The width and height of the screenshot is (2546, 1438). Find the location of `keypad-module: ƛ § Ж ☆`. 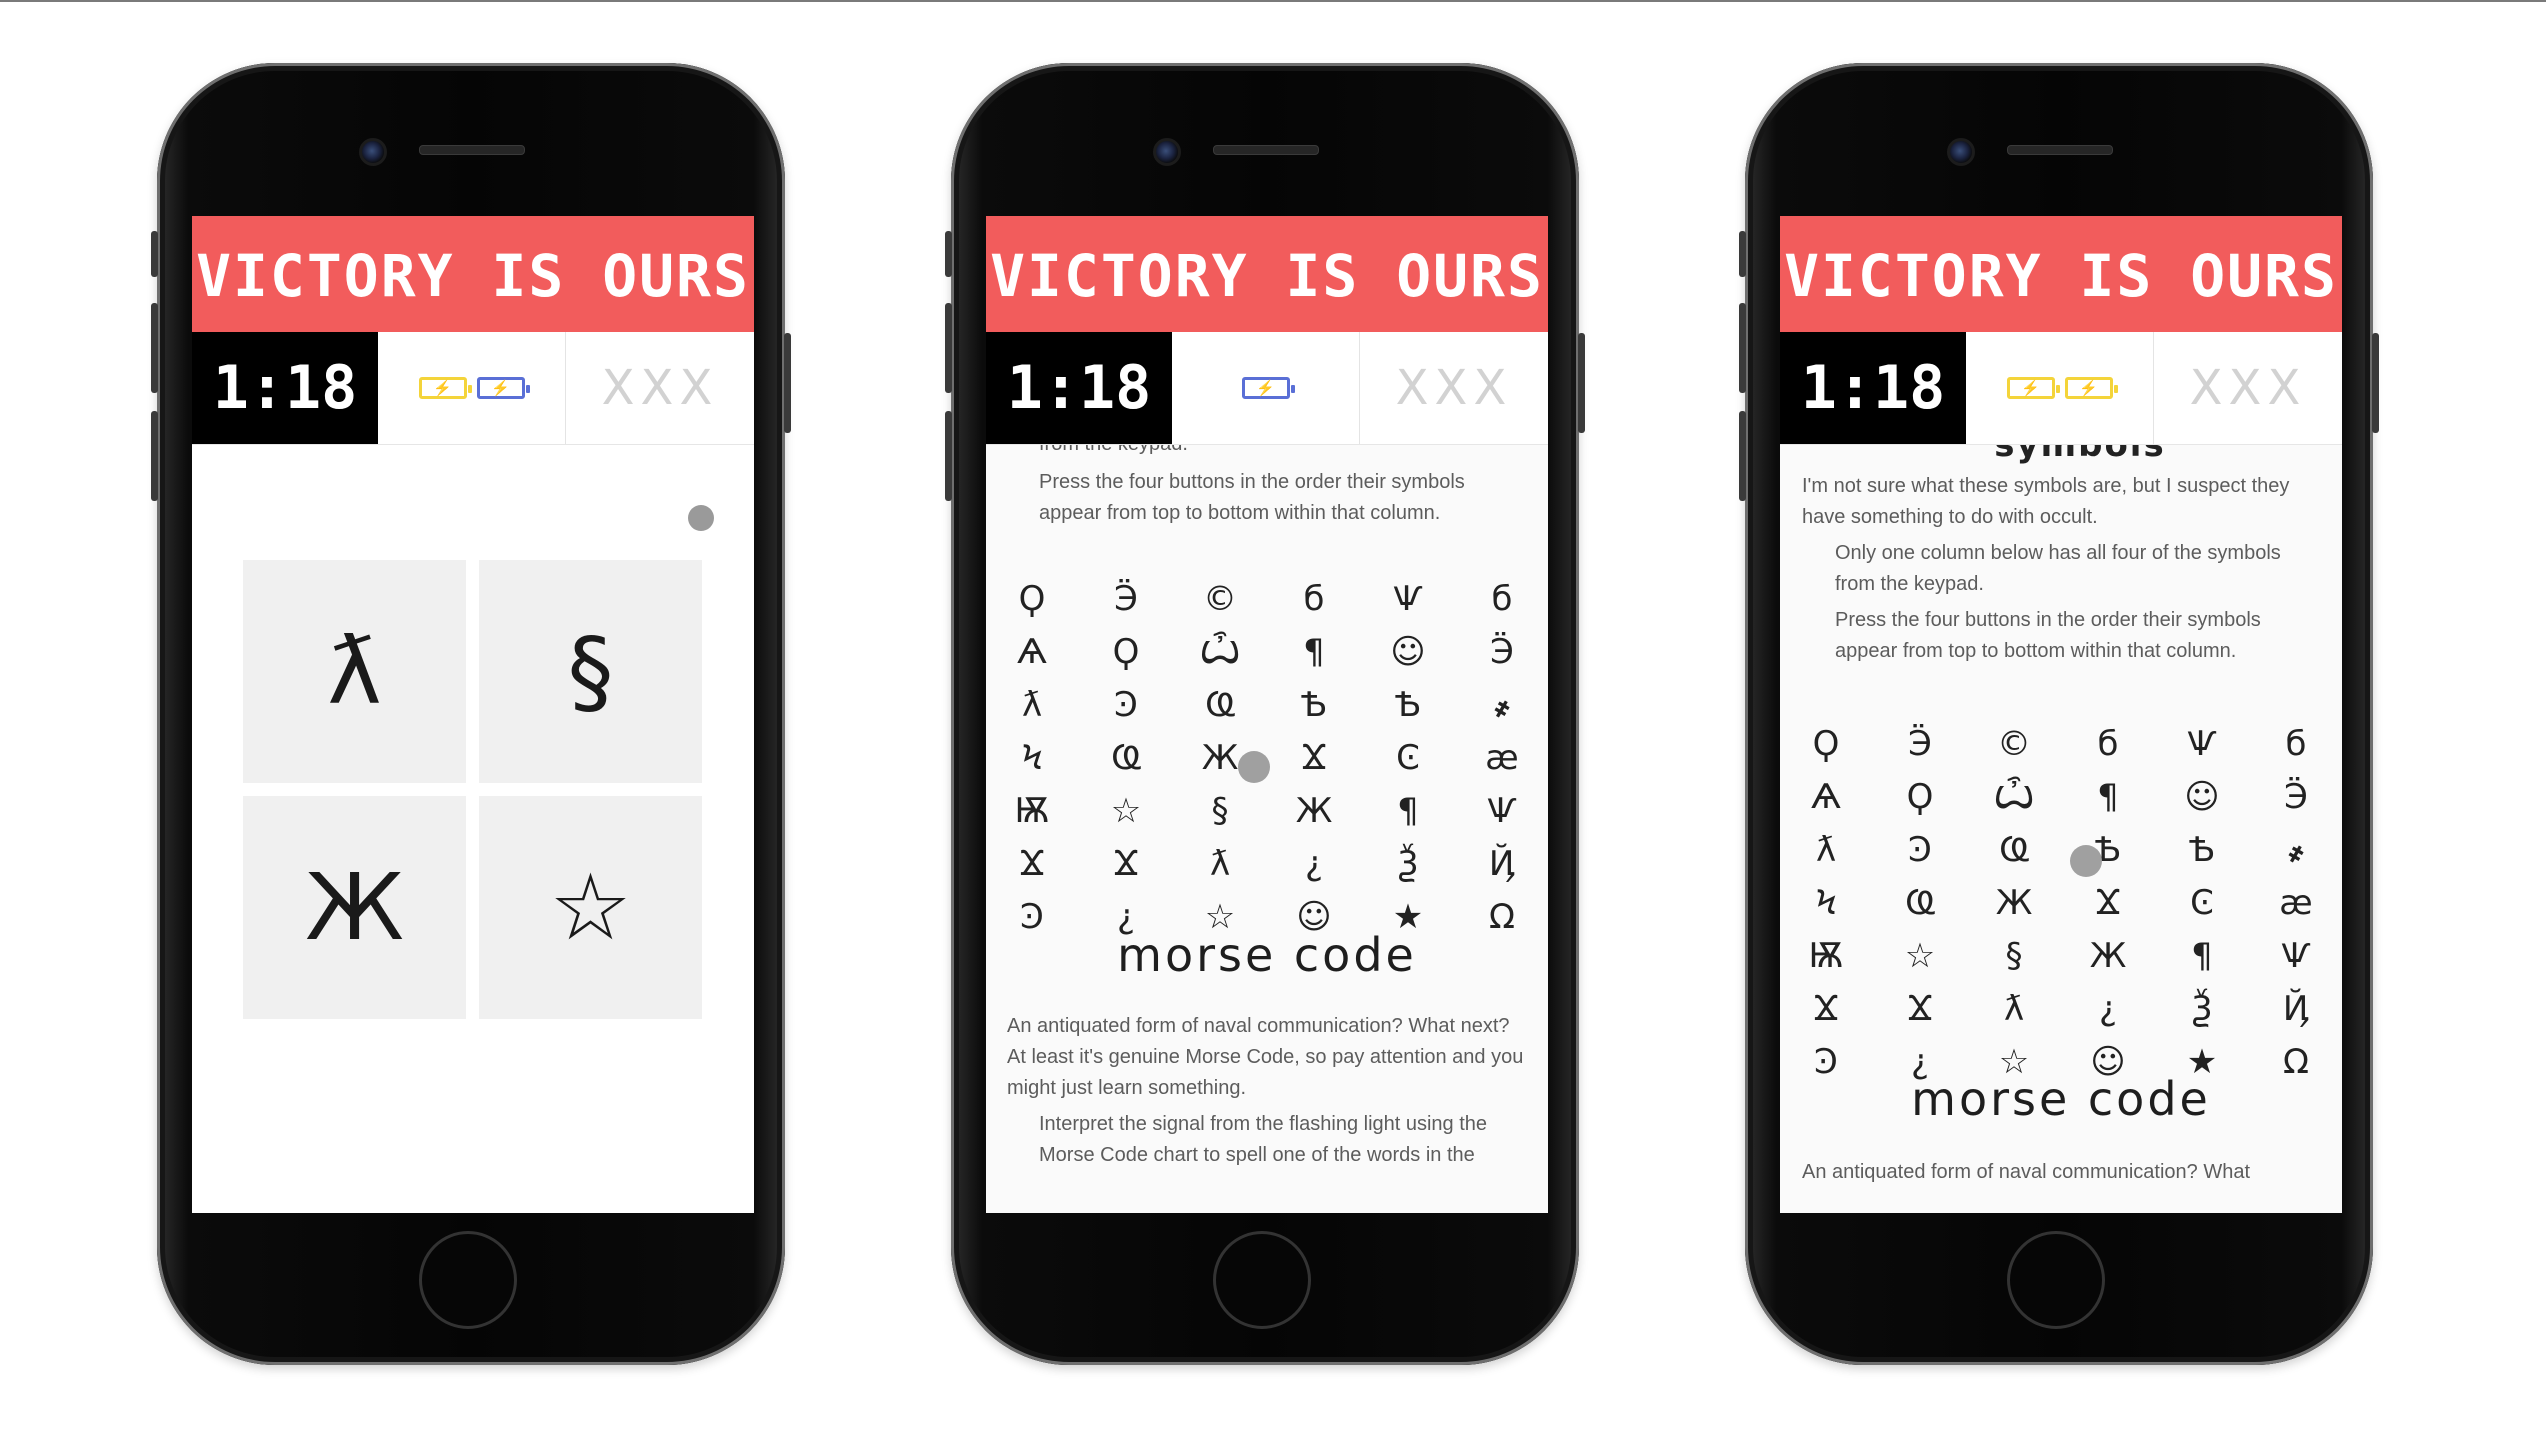

keypad-module: ƛ § Ж ☆ is located at coordinates (473, 829).